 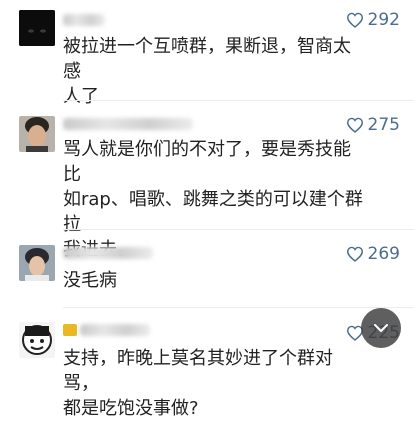 What do you see at coordinates (70, 330) in the screenshot?
I see `badge-icon` at bounding box center [70, 330].